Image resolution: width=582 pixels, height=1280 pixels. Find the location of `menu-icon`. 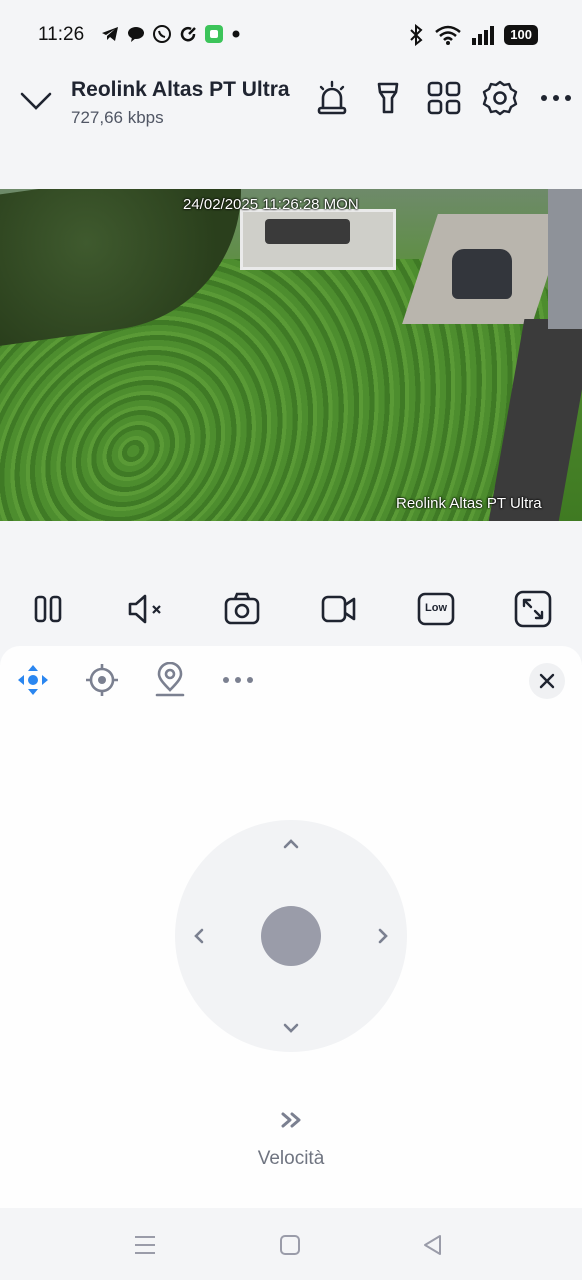

menu-icon is located at coordinates (145, 1245).